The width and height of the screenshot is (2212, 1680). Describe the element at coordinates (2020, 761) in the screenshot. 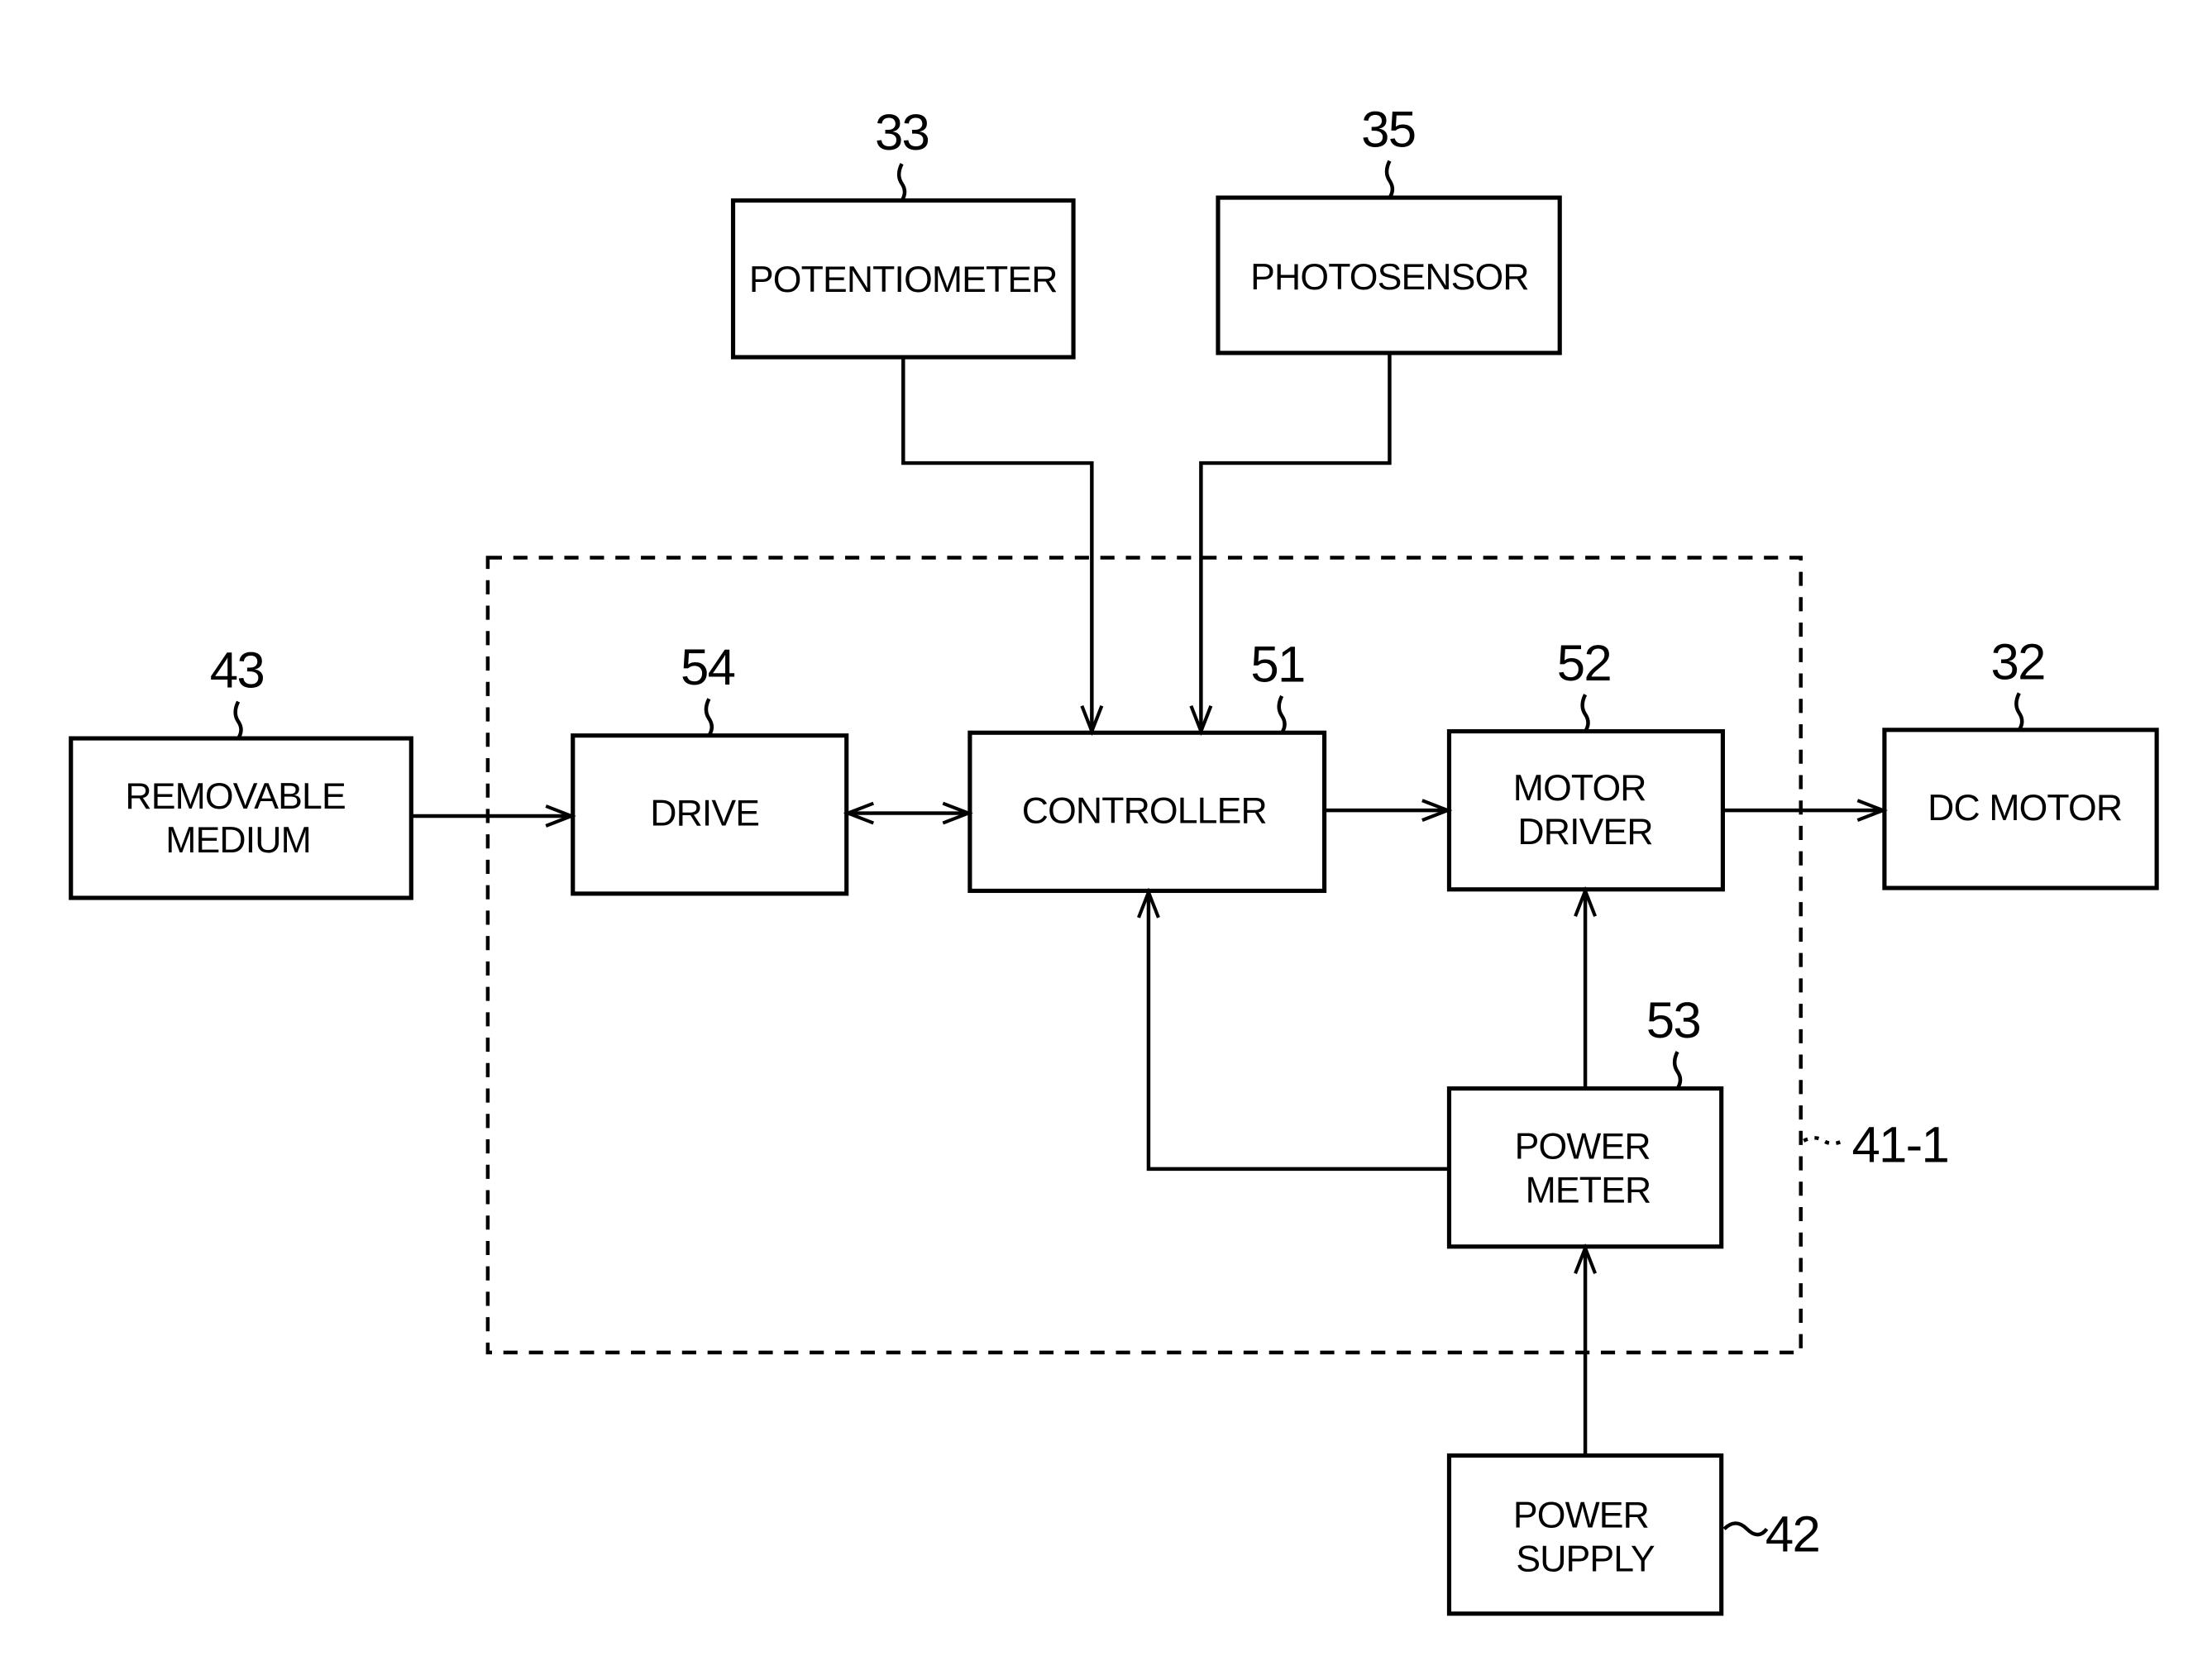

I see `block-dc-motor: DC MOTOR 32` at that location.